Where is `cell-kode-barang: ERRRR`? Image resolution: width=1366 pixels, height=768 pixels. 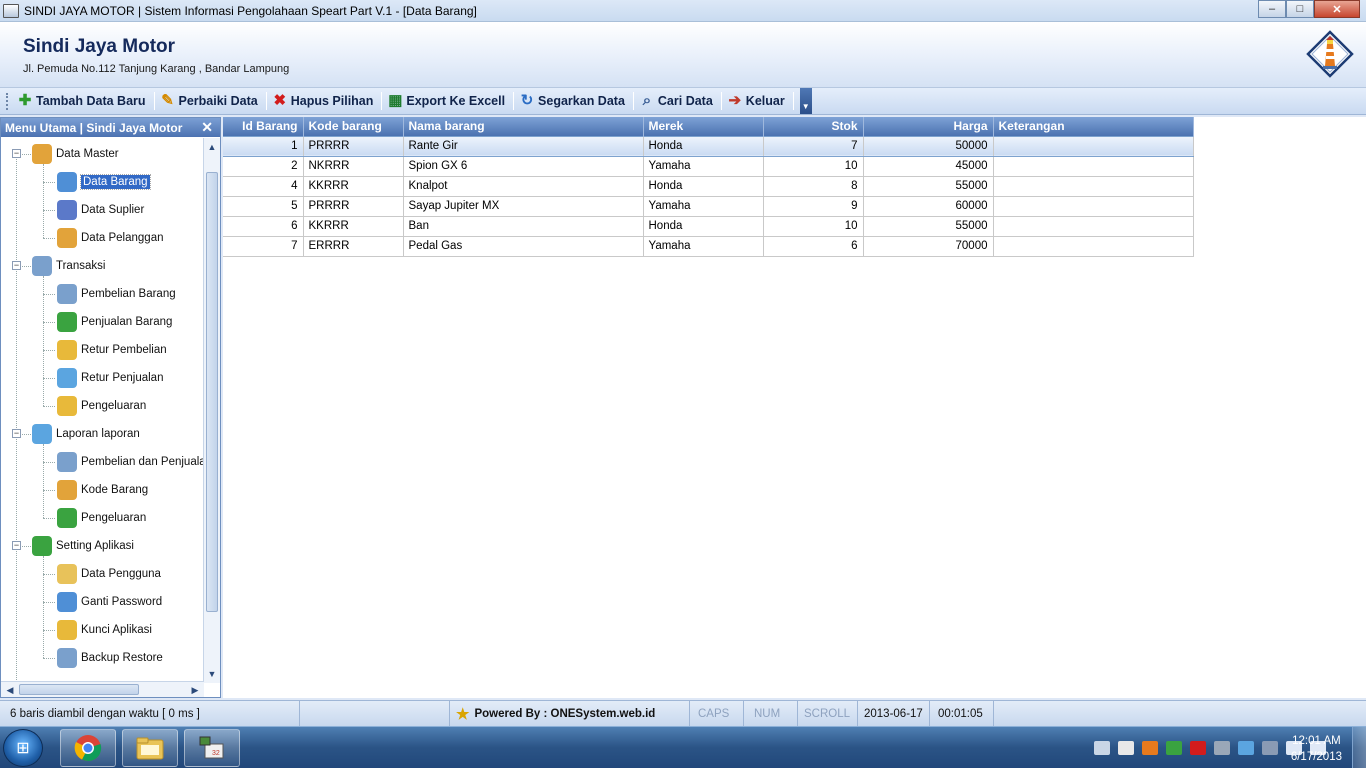 cell-kode-barang: ERRRR is located at coordinates (353, 246).